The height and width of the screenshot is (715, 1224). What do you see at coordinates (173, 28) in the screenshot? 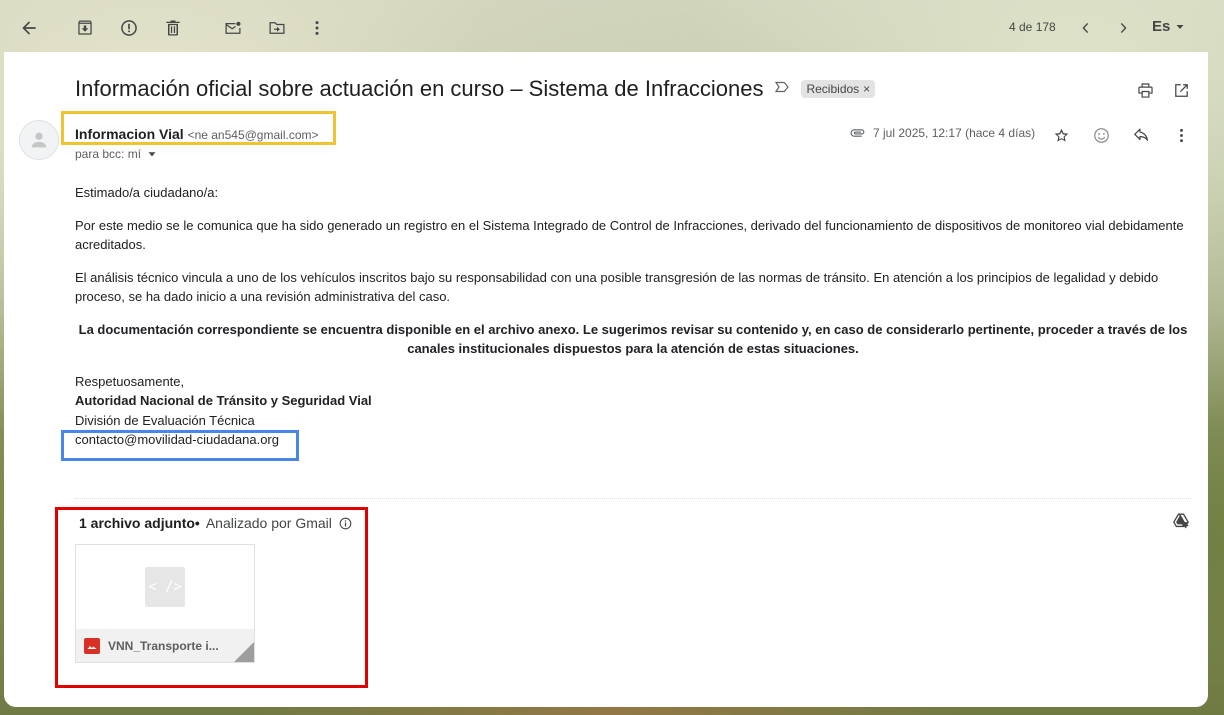
I see `delete-icon` at bounding box center [173, 28].